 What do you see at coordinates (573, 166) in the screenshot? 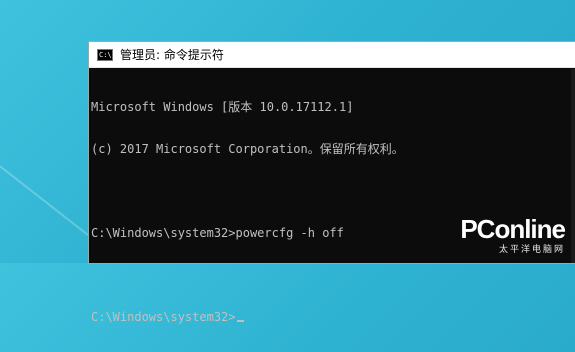
I see `scrollbar` at bounding box center [573, 166].